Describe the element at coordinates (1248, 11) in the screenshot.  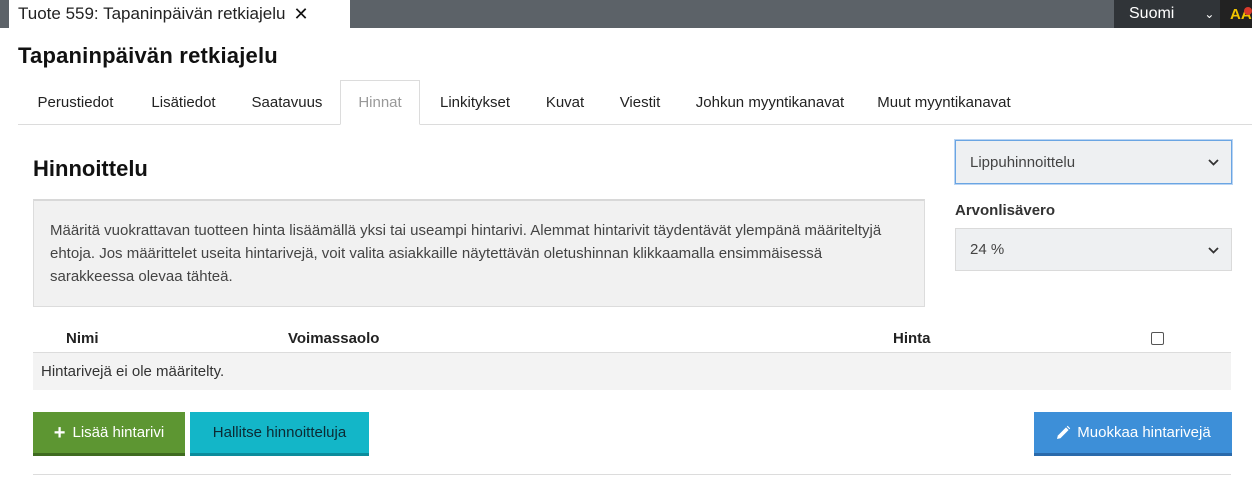
I see `notification-dot` at that location.